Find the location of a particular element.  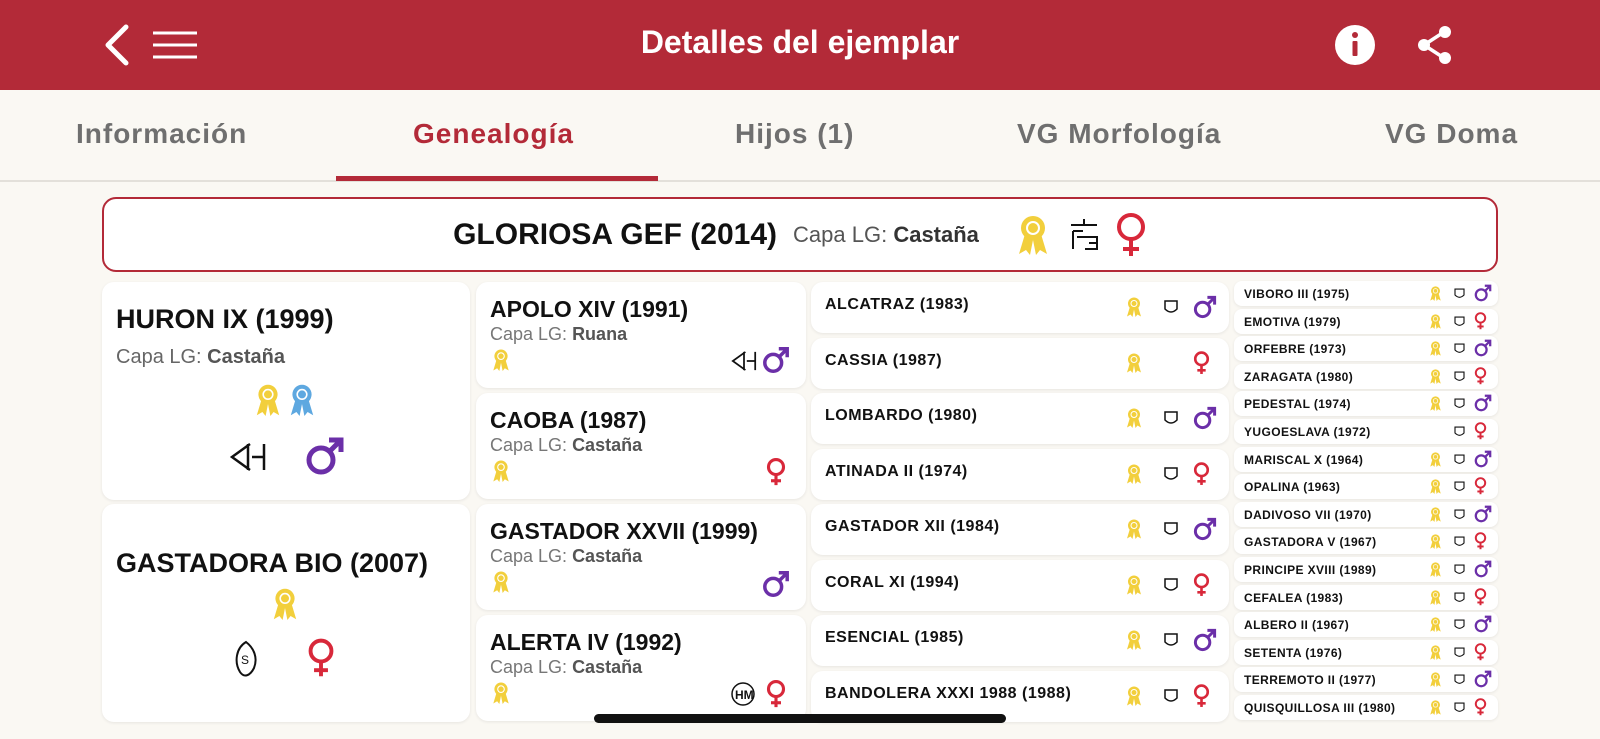

tab-hijos: Hijos (1) is located at coordinates (794, 134).